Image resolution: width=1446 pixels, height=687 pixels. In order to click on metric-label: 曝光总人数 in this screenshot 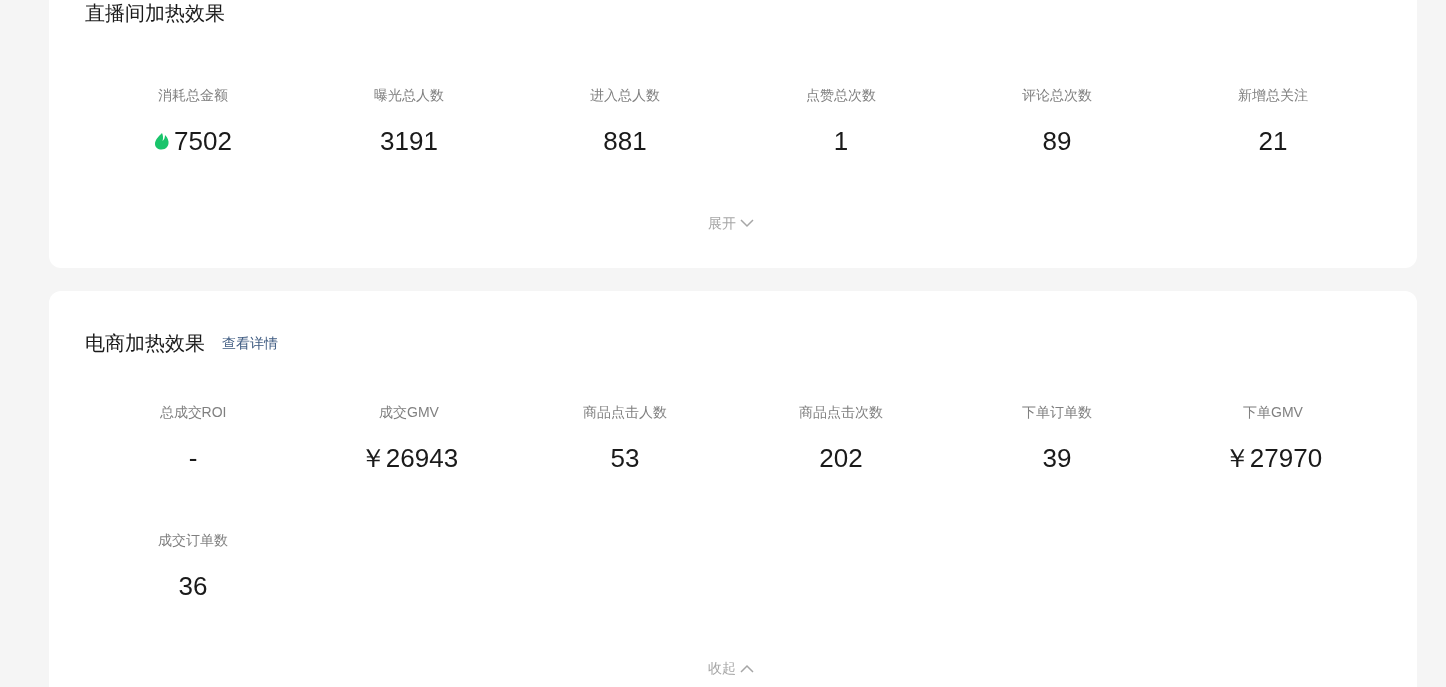, I will do `click(409, 95)`.